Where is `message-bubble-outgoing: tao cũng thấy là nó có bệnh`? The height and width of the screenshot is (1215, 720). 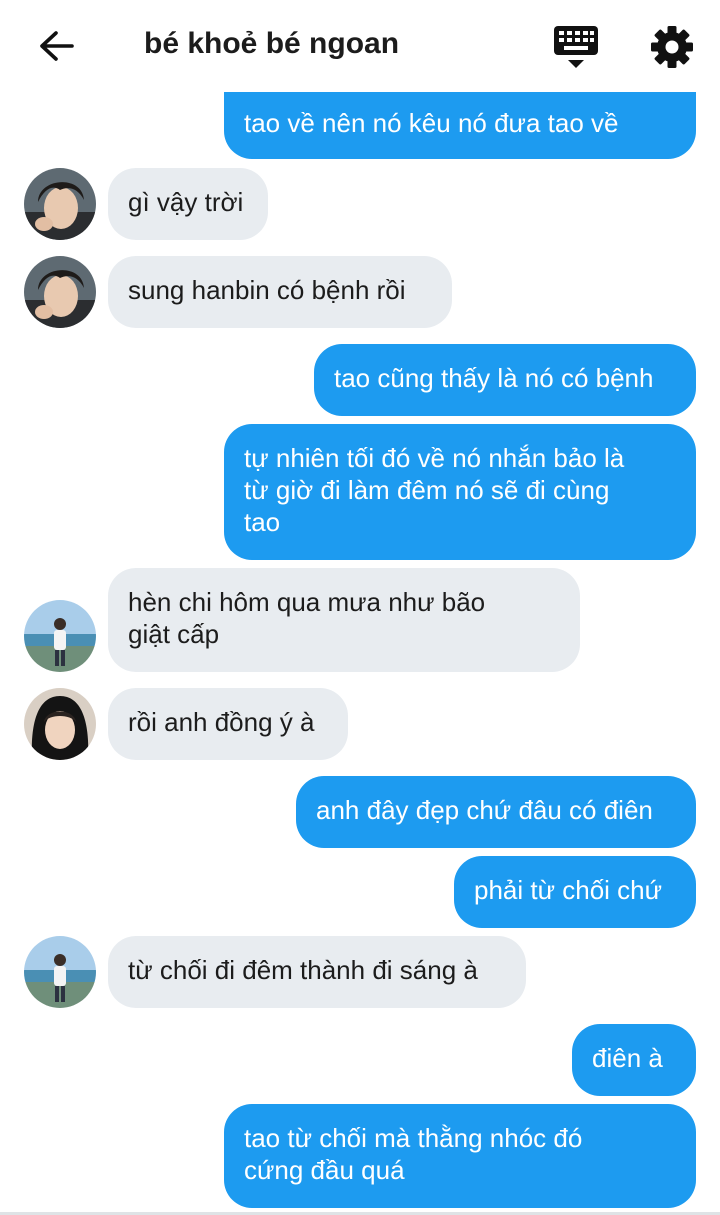 message-bubble-outgoing: tao cũng thấy là nó có bệnh is located at coordinates (505, 380).